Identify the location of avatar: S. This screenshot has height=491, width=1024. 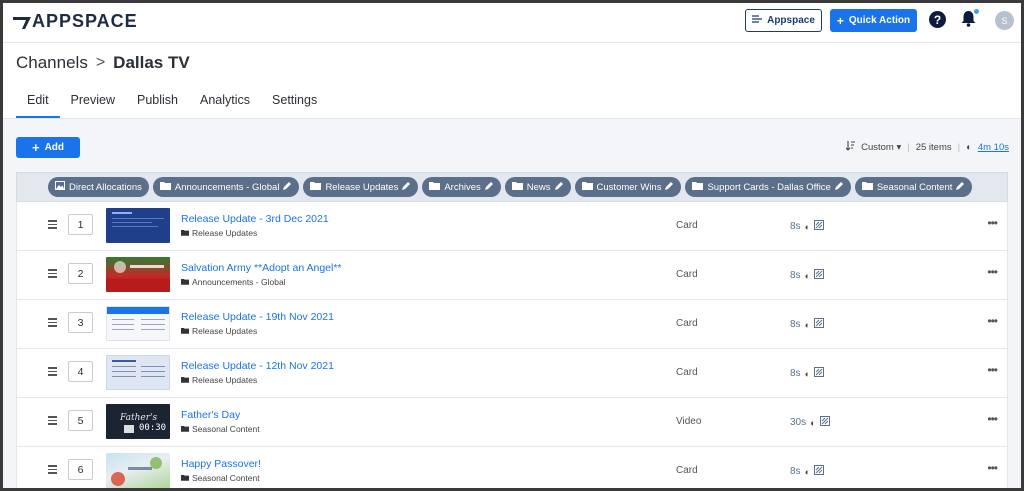
(1004, 20).